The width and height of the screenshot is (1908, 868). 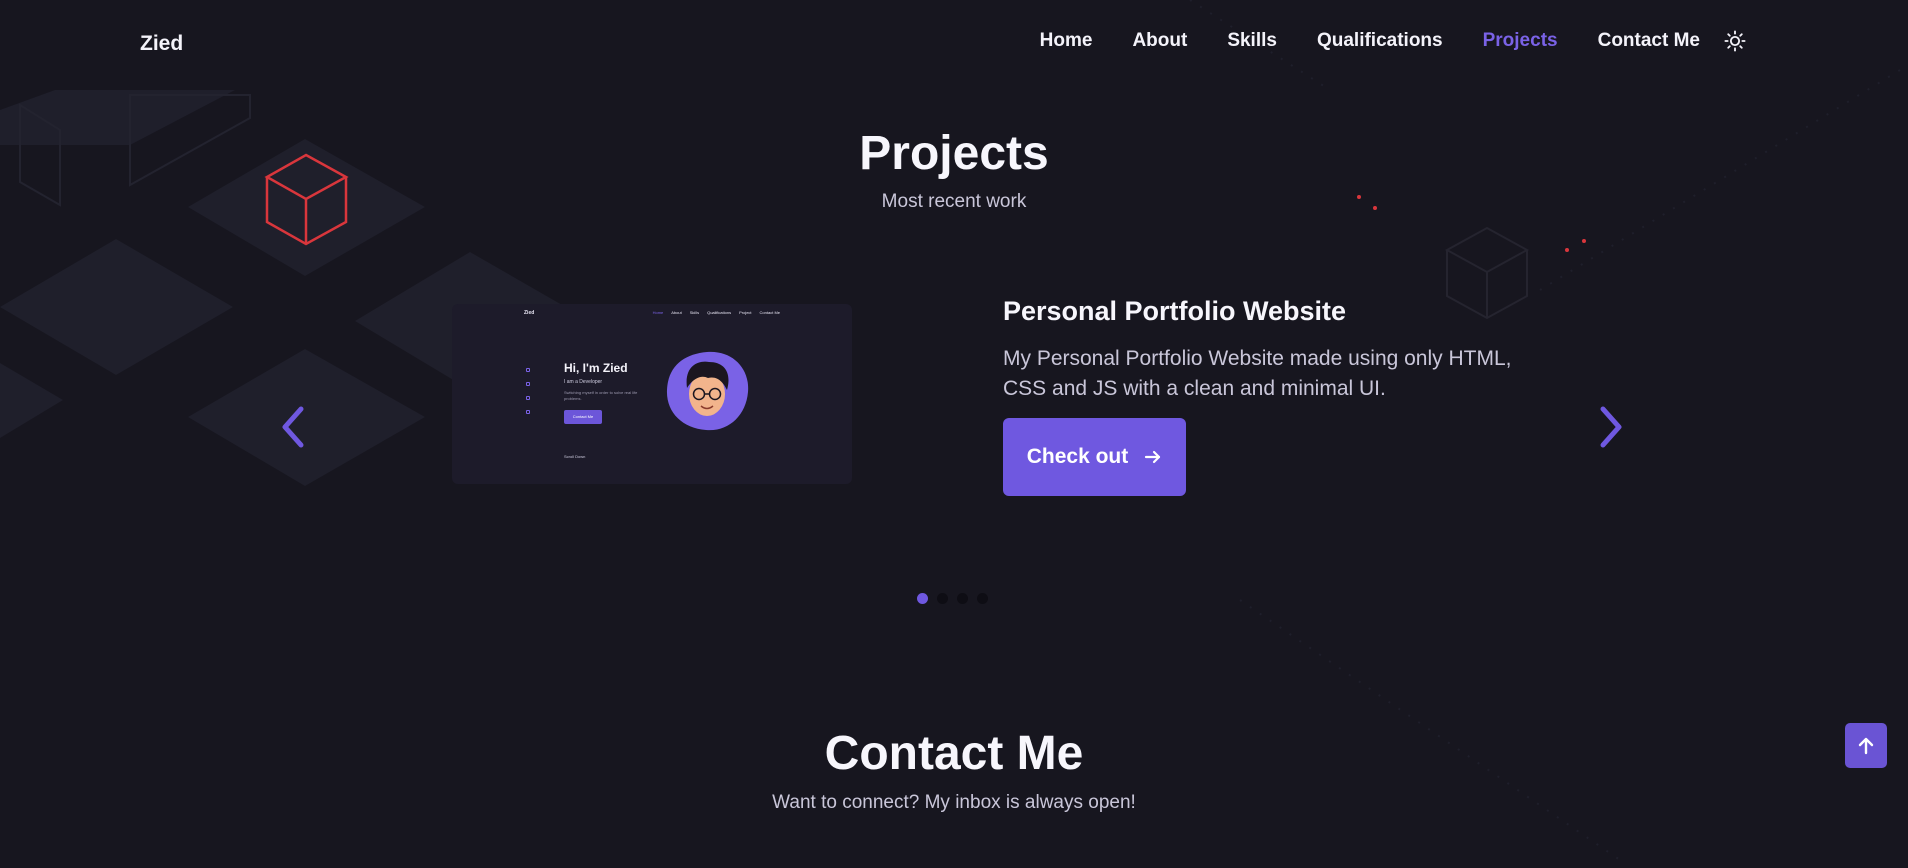 I want to click on project-title: Personal Portfolio Website, so click(x=1175, y=311).